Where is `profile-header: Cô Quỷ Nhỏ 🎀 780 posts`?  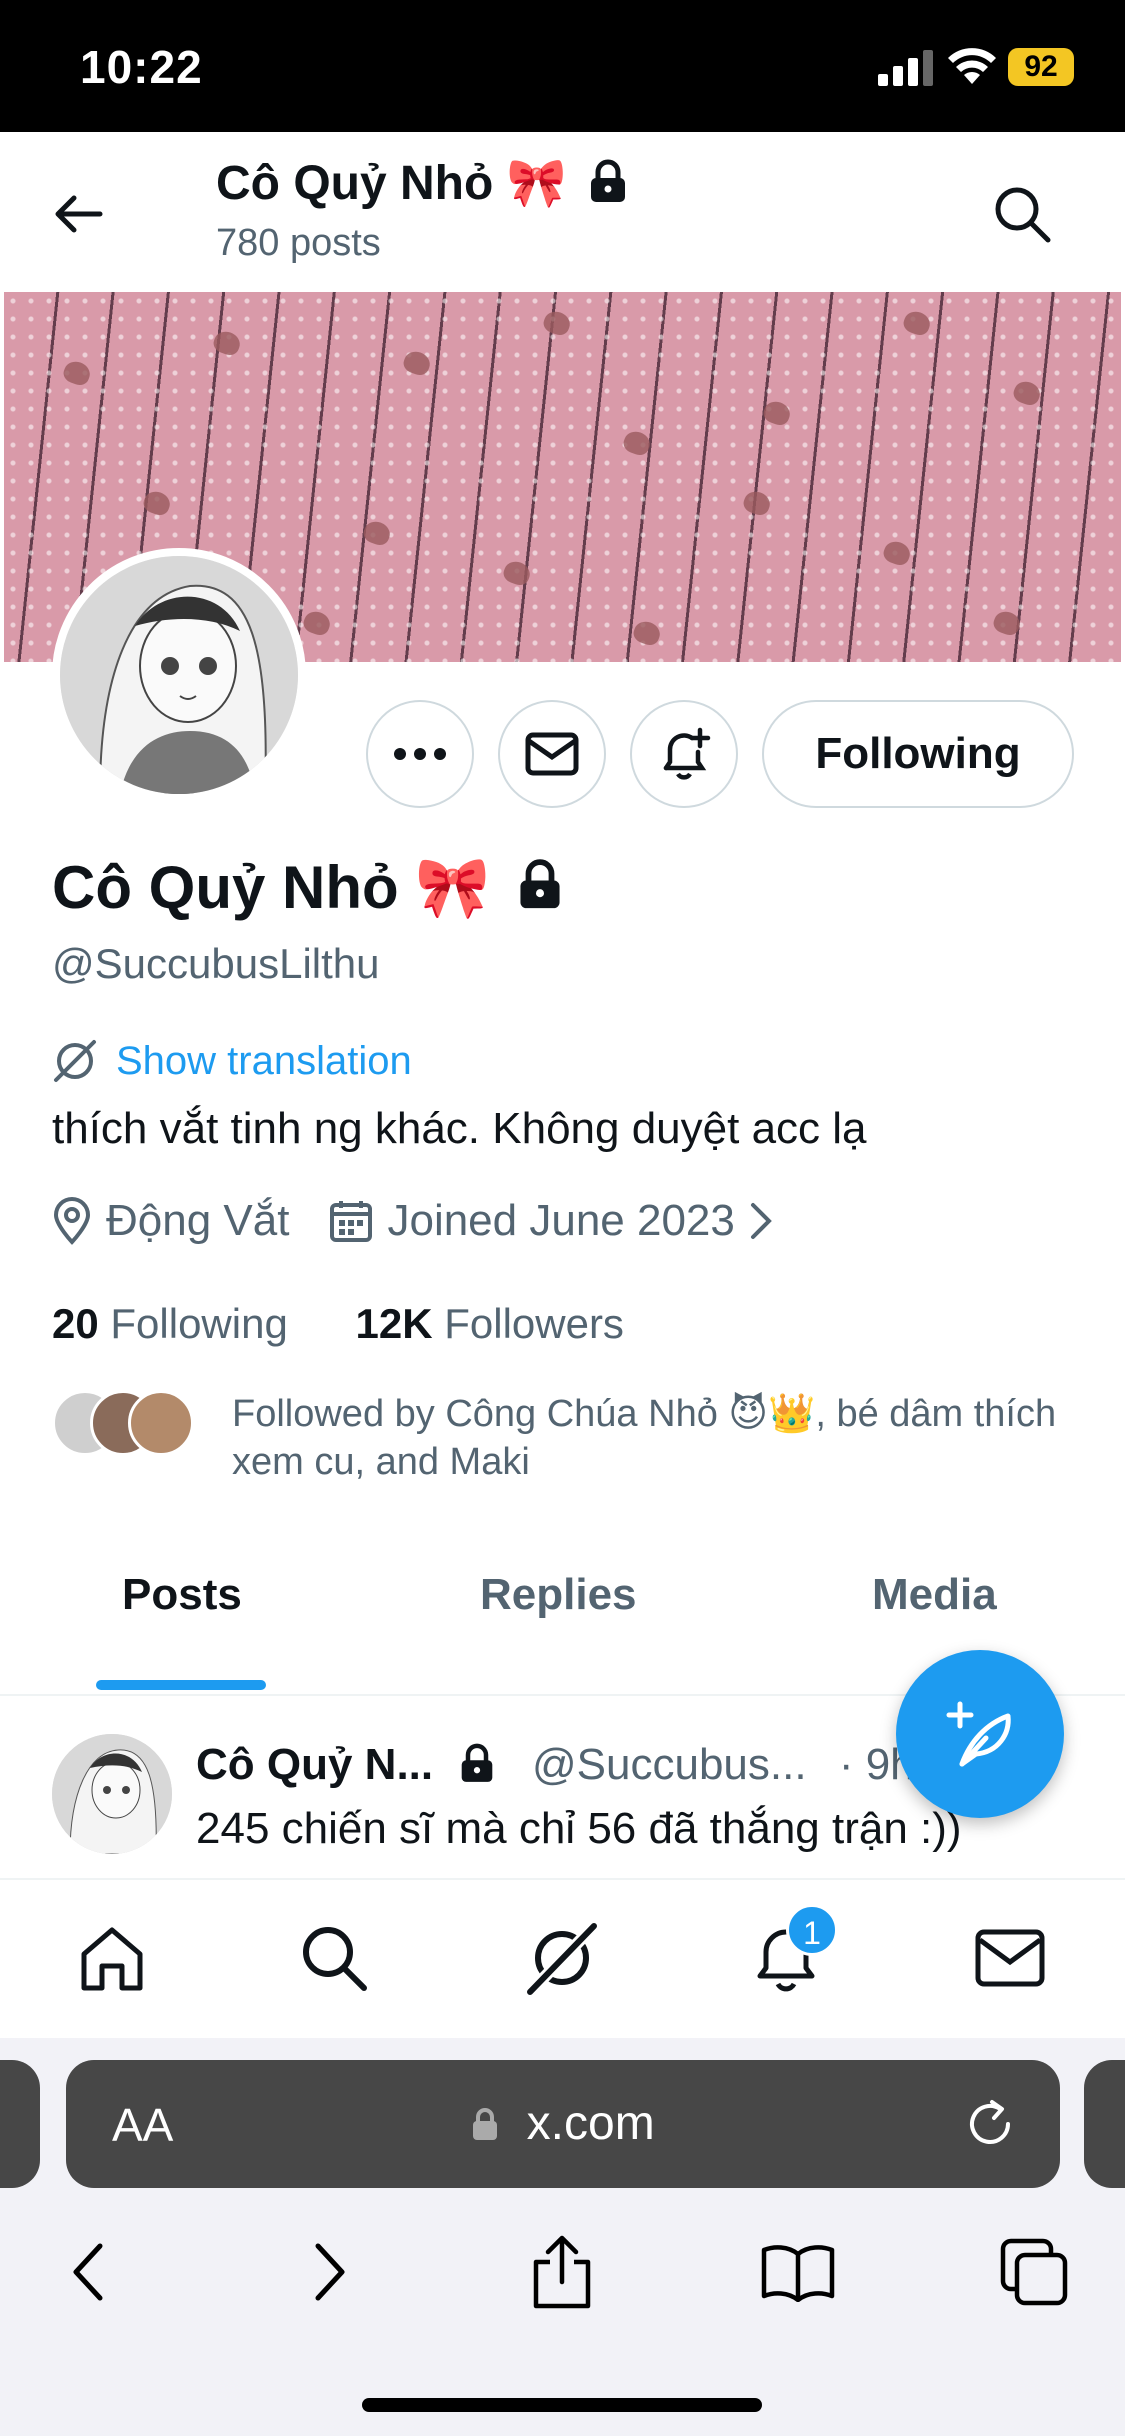 profile-header: Cô Quỷ Nhỏ 🎀 780 posts is located at coordinates (562, 212).